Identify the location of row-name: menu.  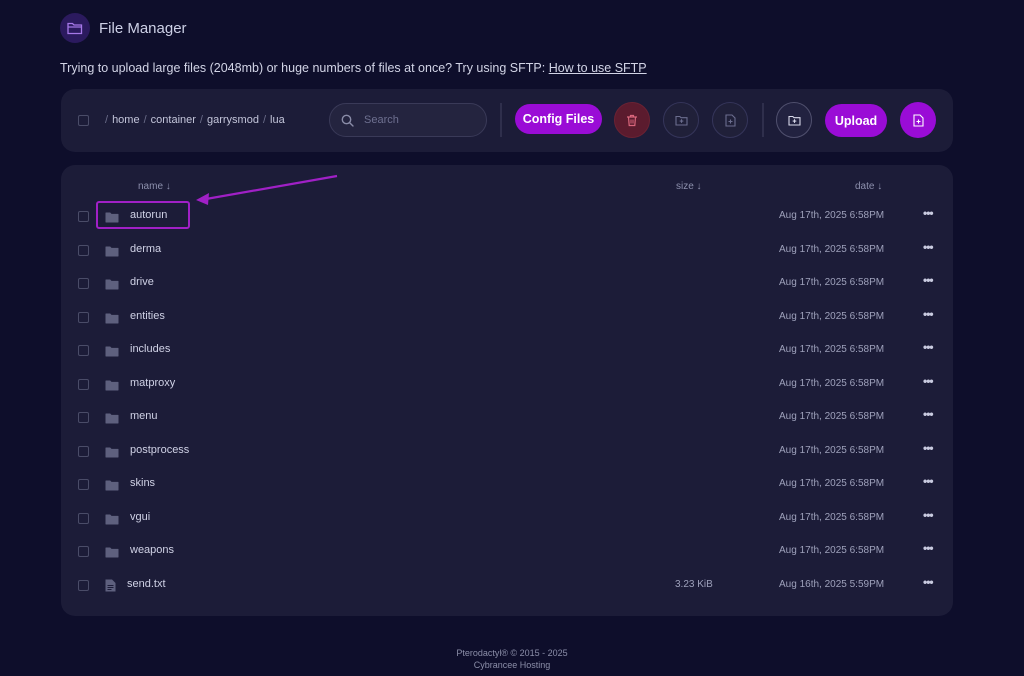
(144, 416).